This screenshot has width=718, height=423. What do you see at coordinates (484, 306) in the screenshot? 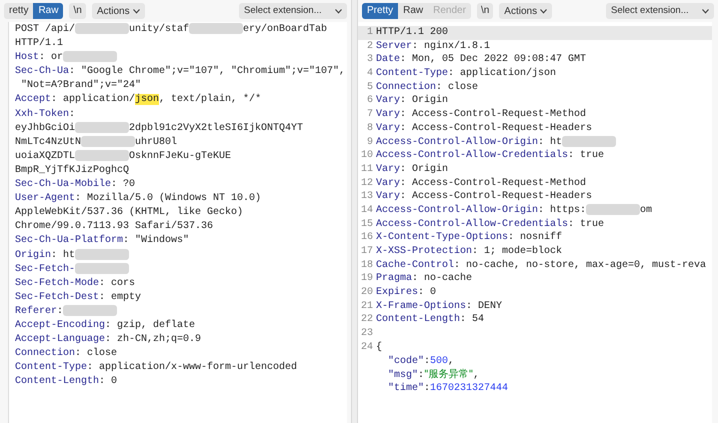
I see `code-text: : DENY` at bounding box center [484, 306].